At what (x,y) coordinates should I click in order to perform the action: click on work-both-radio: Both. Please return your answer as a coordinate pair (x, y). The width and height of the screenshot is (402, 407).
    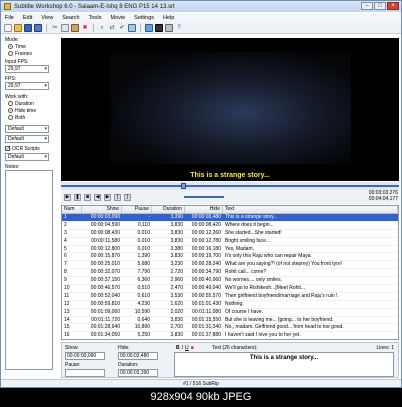
    Looking at the image, I should click on (32, 117).